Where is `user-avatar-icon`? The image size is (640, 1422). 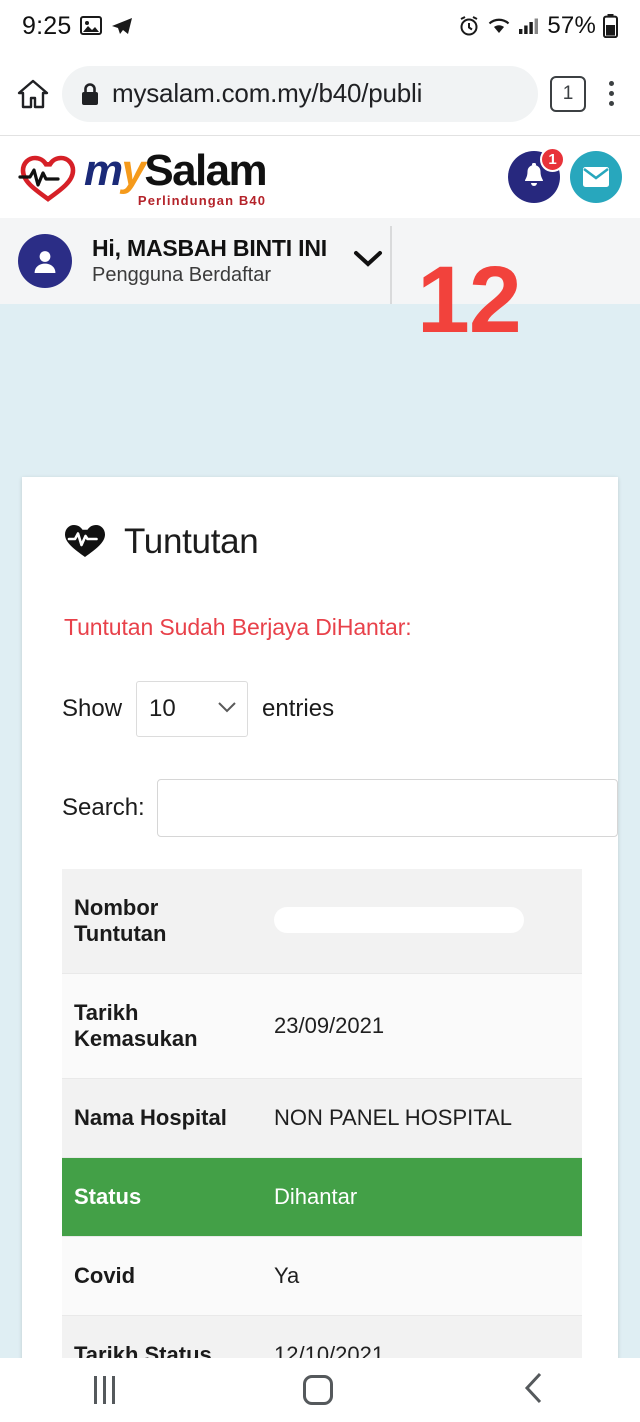 user-avatar-icon is located at coordinates (45, 261).